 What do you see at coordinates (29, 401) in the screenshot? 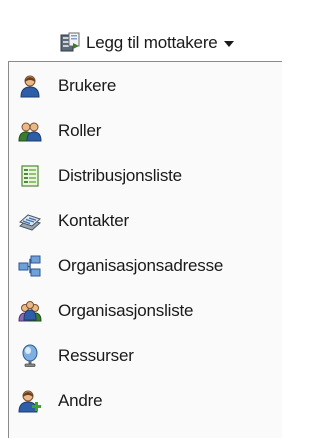
I see `user-add-icon` at bounding box center [29, 401].